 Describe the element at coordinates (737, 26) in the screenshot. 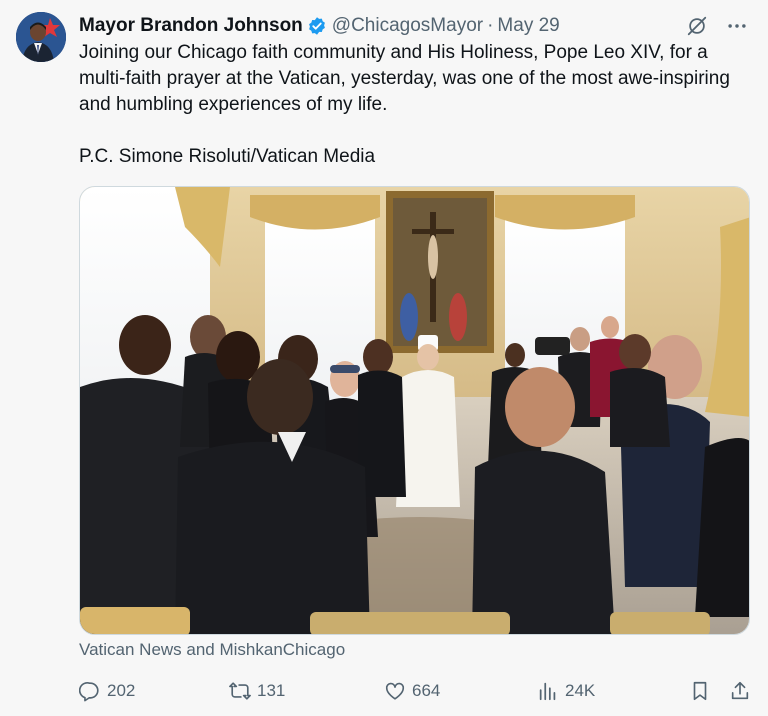

I see `more-icon` at that location.